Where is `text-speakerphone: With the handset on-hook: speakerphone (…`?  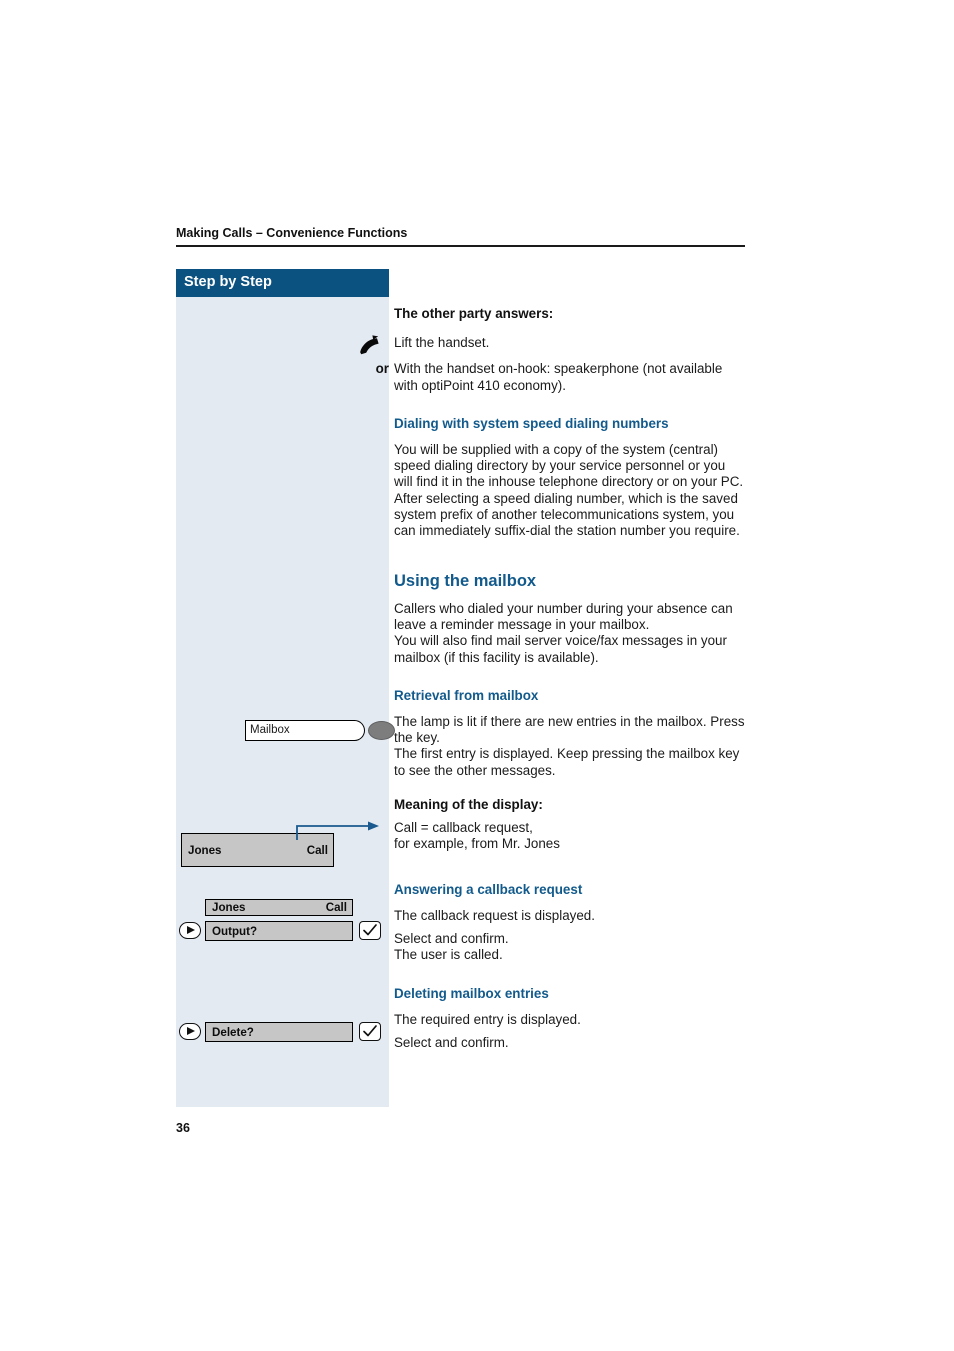 text-speakerphone: With the handset on-hook: speakerphone (… is located at coordinates (558, 377).